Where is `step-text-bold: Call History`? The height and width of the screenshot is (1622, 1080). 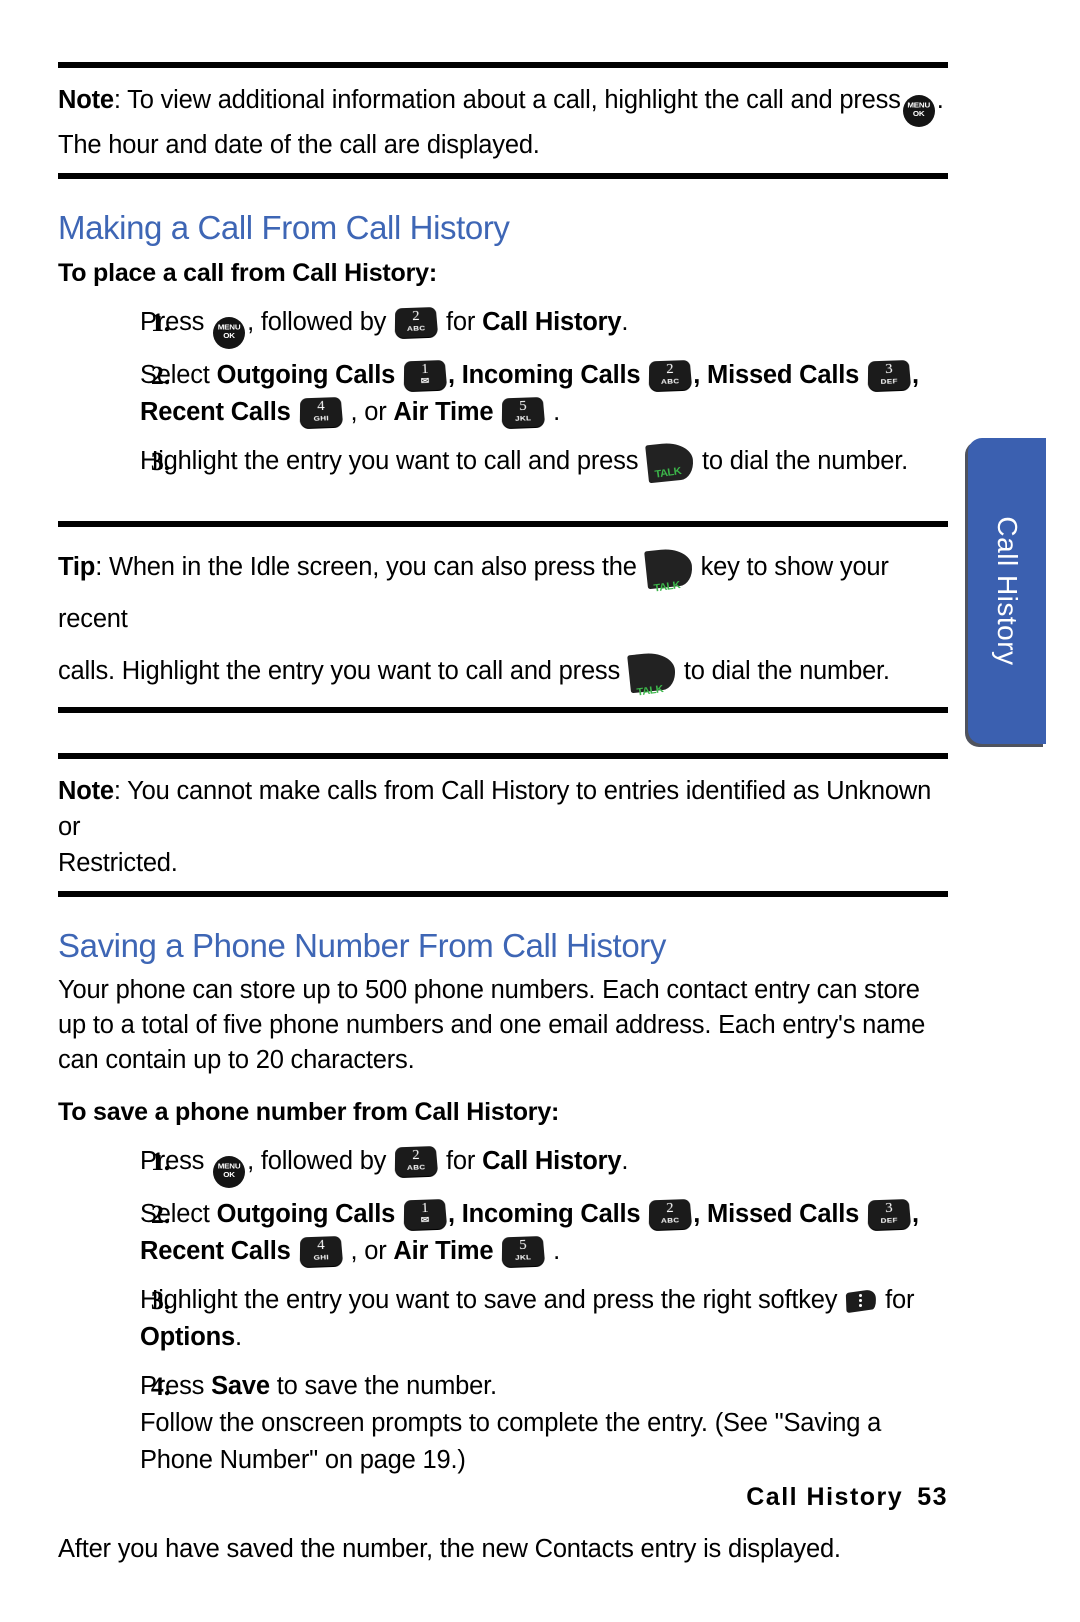
step-text-bold: Call History is located at coordinates (552, 1161).